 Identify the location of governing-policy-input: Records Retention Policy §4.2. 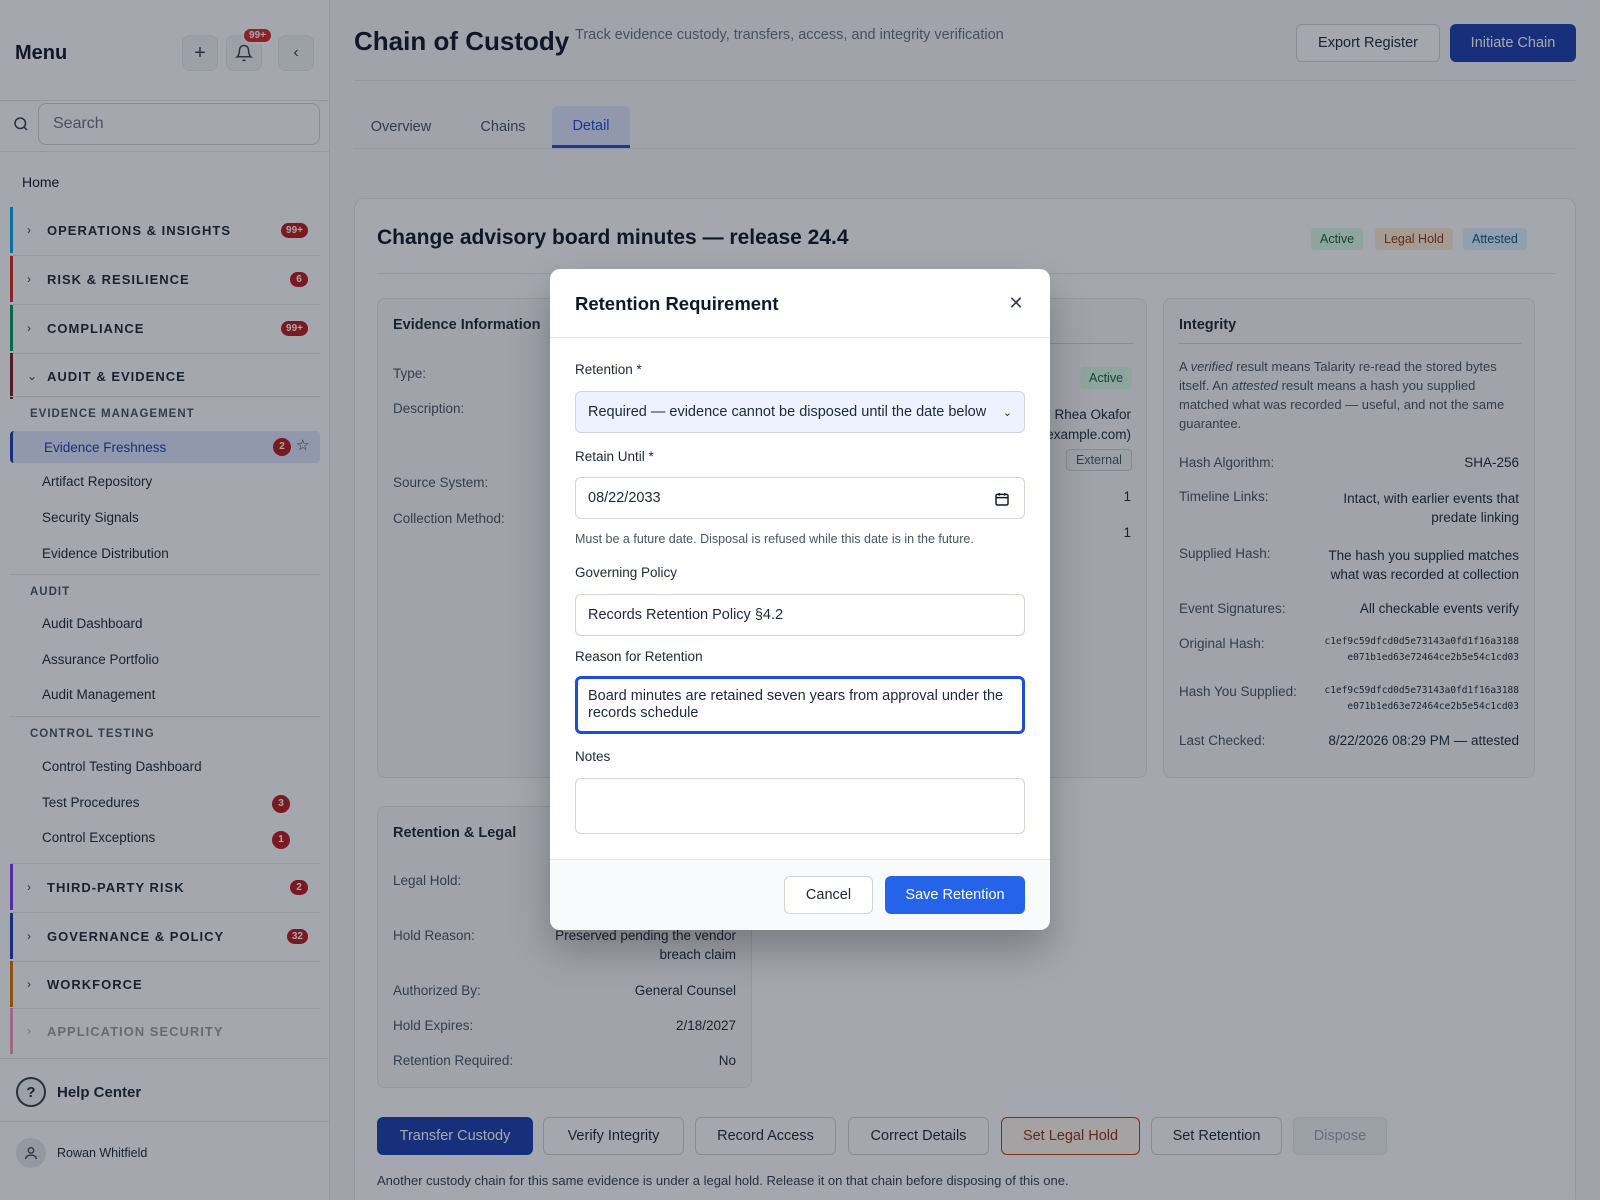
(800, 615).